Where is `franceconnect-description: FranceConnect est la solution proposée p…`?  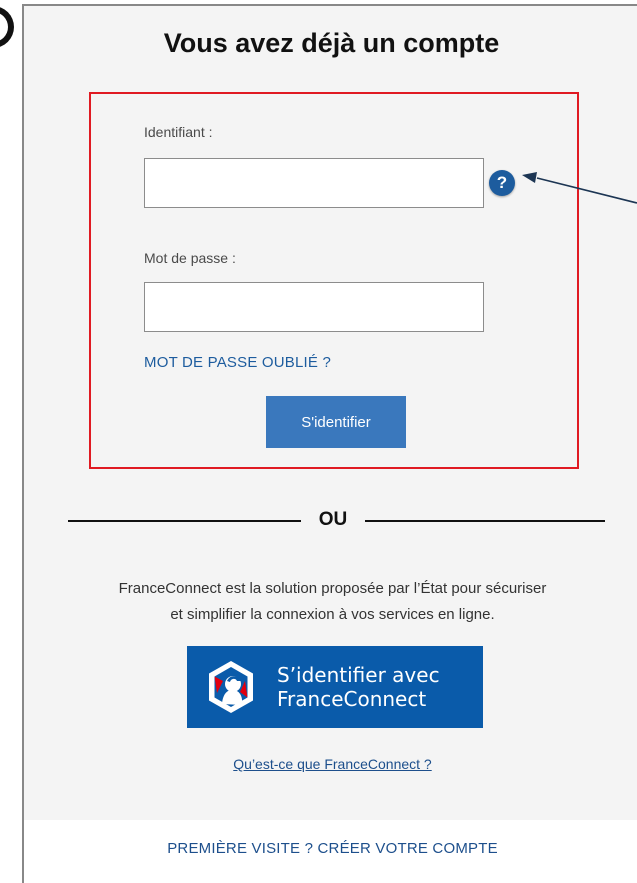 franceconnect-description: FranceConnect est la solution proposée p… is located at coordinates (330, 602).